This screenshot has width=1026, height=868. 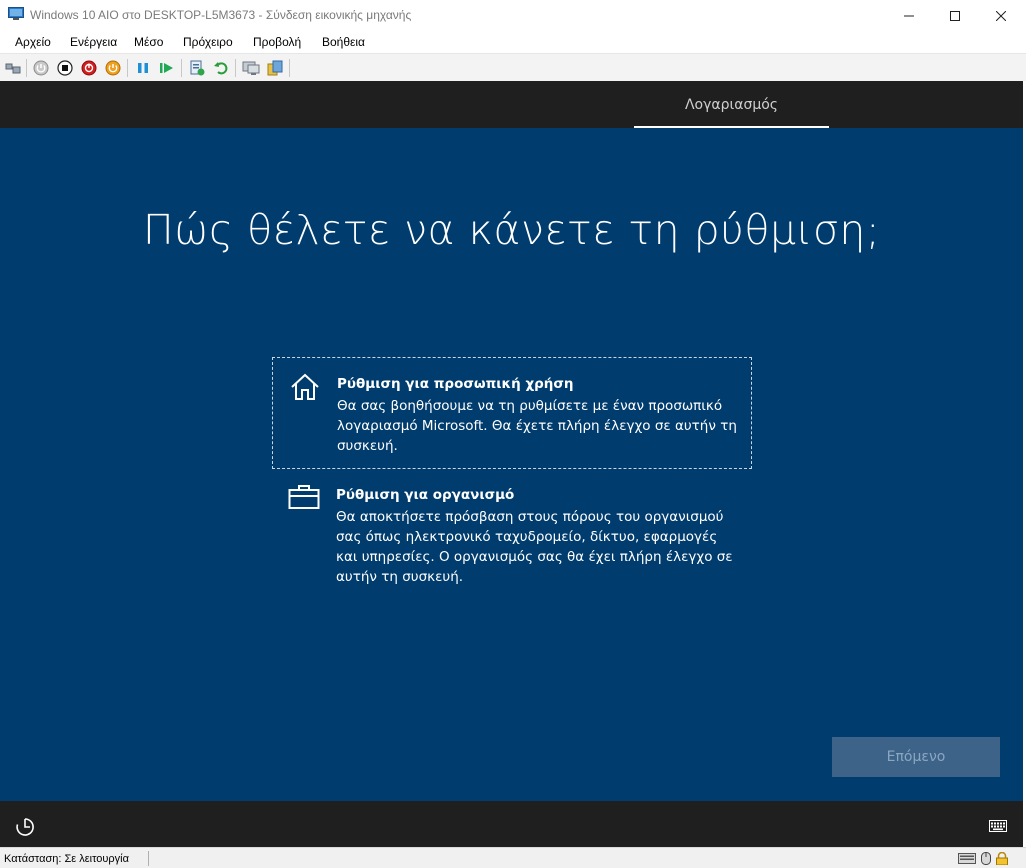 What do you see at coordinates (731, 127) in the screenshot?
I see `step-indicator` at bounding box center [731, 127].